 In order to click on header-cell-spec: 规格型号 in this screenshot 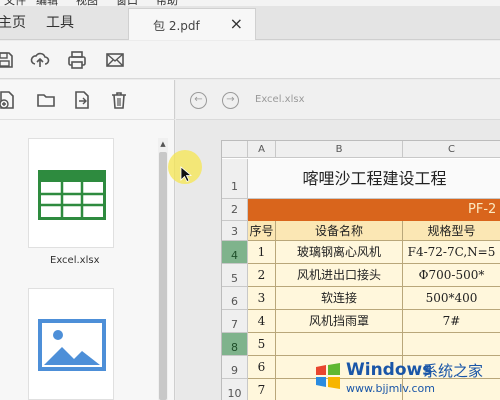, I will do `click(451, 231)`.